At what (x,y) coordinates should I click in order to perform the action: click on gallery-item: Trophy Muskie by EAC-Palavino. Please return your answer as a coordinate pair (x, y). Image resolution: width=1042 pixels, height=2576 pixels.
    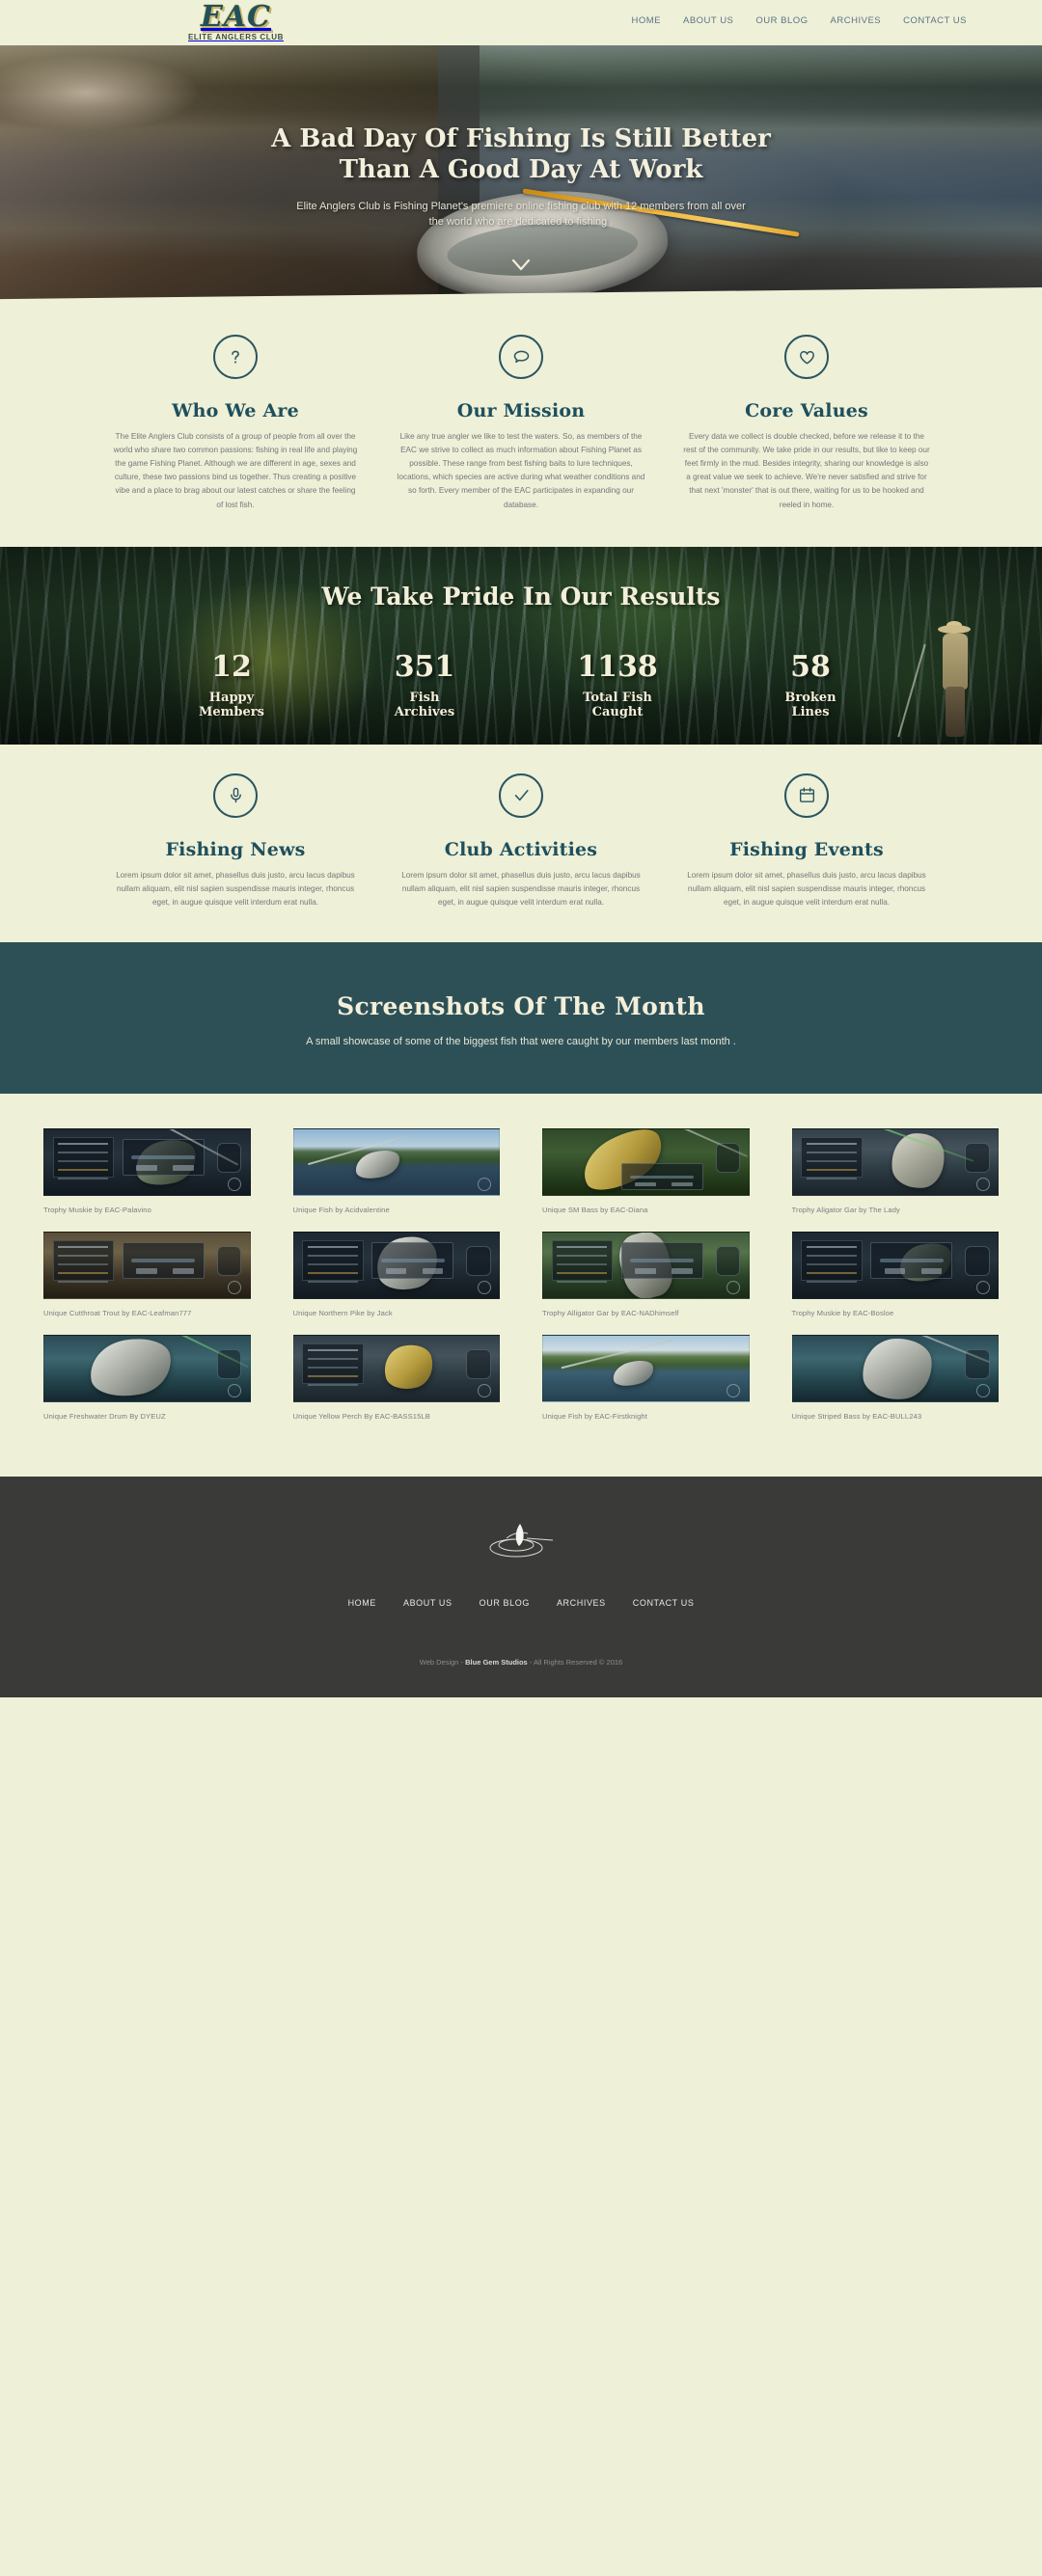
    Looking at the image, I should click on (147, 1179).